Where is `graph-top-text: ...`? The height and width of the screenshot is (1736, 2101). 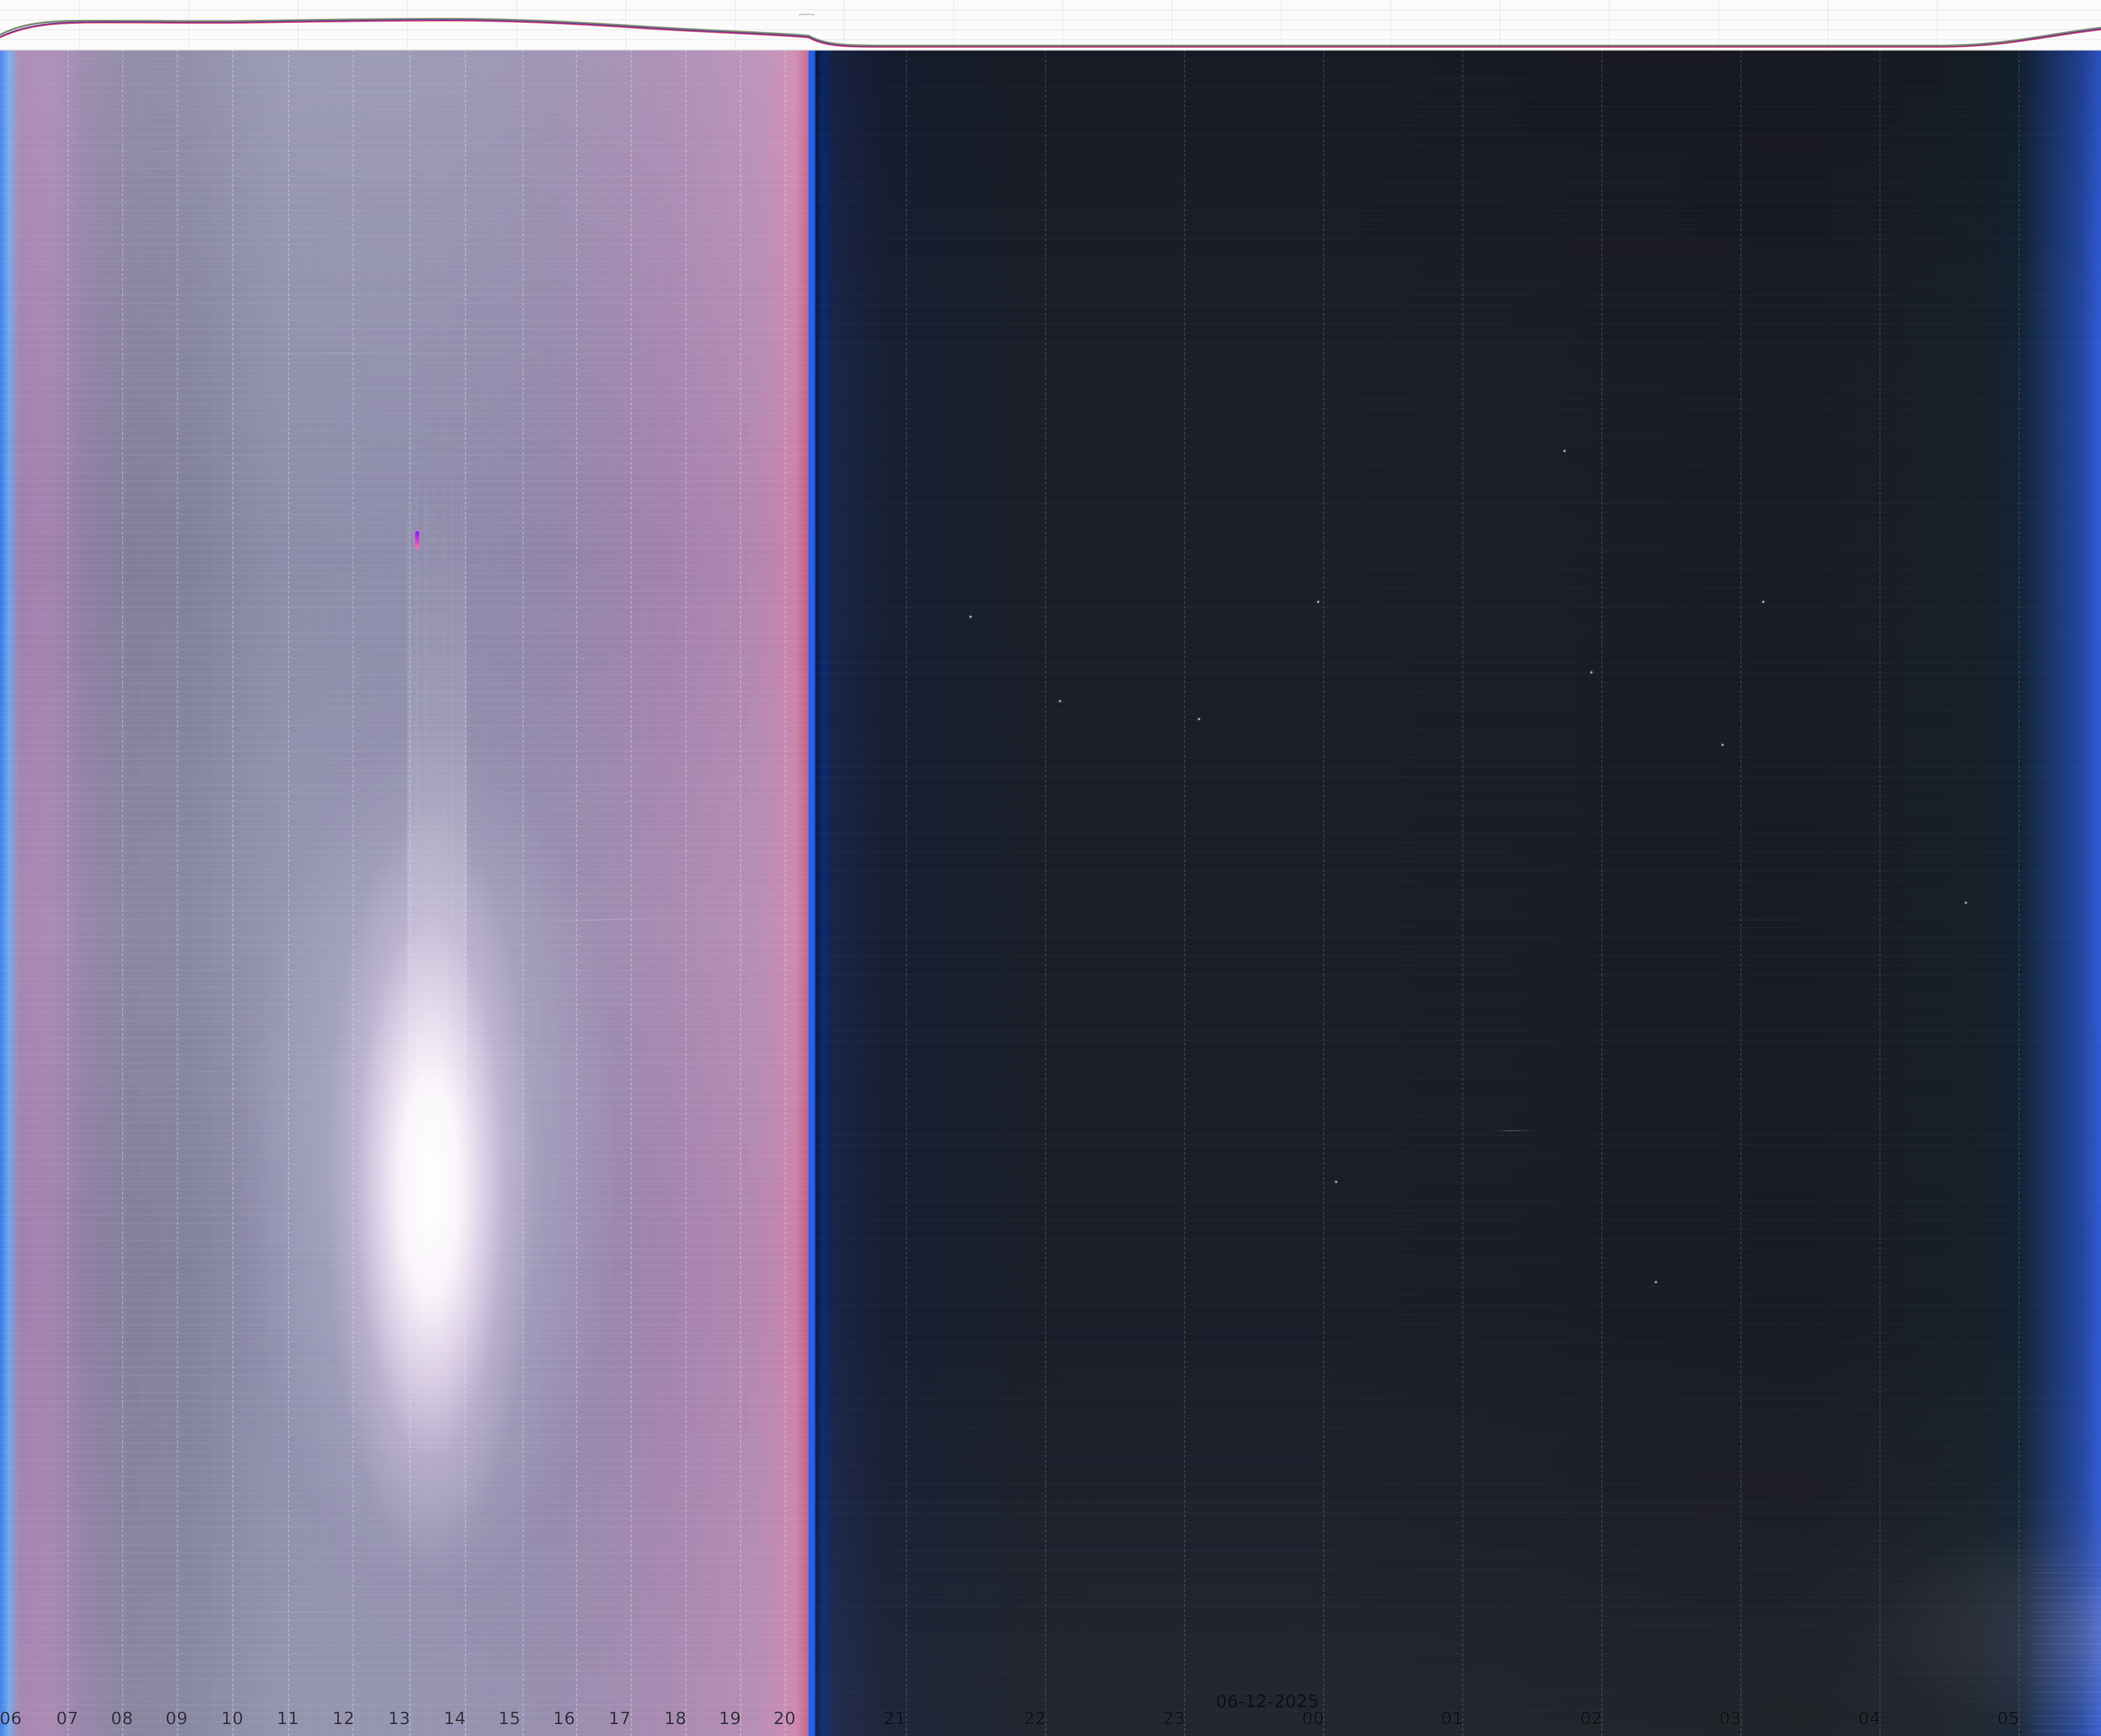 graph-top-text: ... is located at coordinates (806, 15).